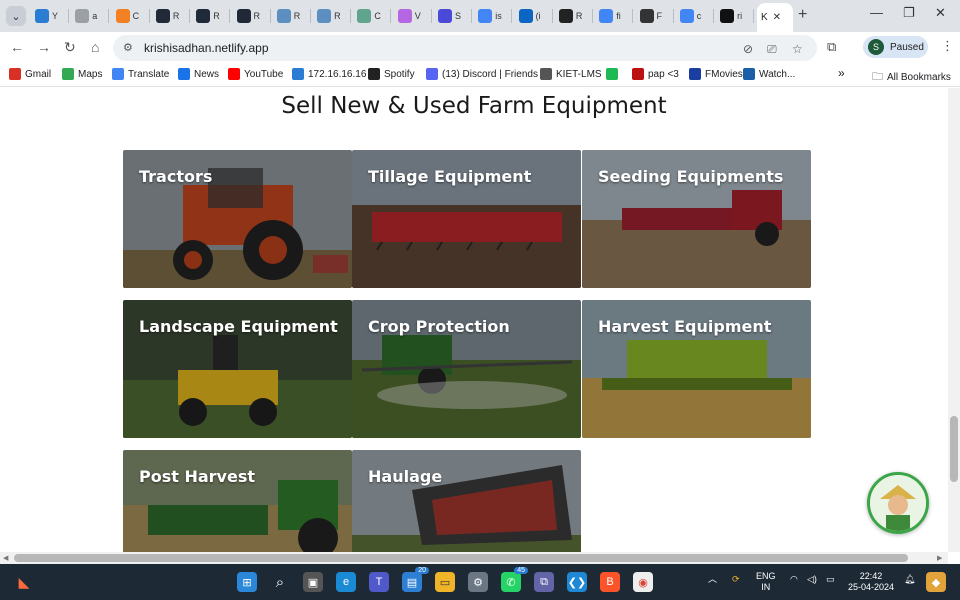 The height and width of the screenshot is (600, 960). Describe the element at coordinates (379, 582) in the screenshot. I see `teams-icon: T` at that location.